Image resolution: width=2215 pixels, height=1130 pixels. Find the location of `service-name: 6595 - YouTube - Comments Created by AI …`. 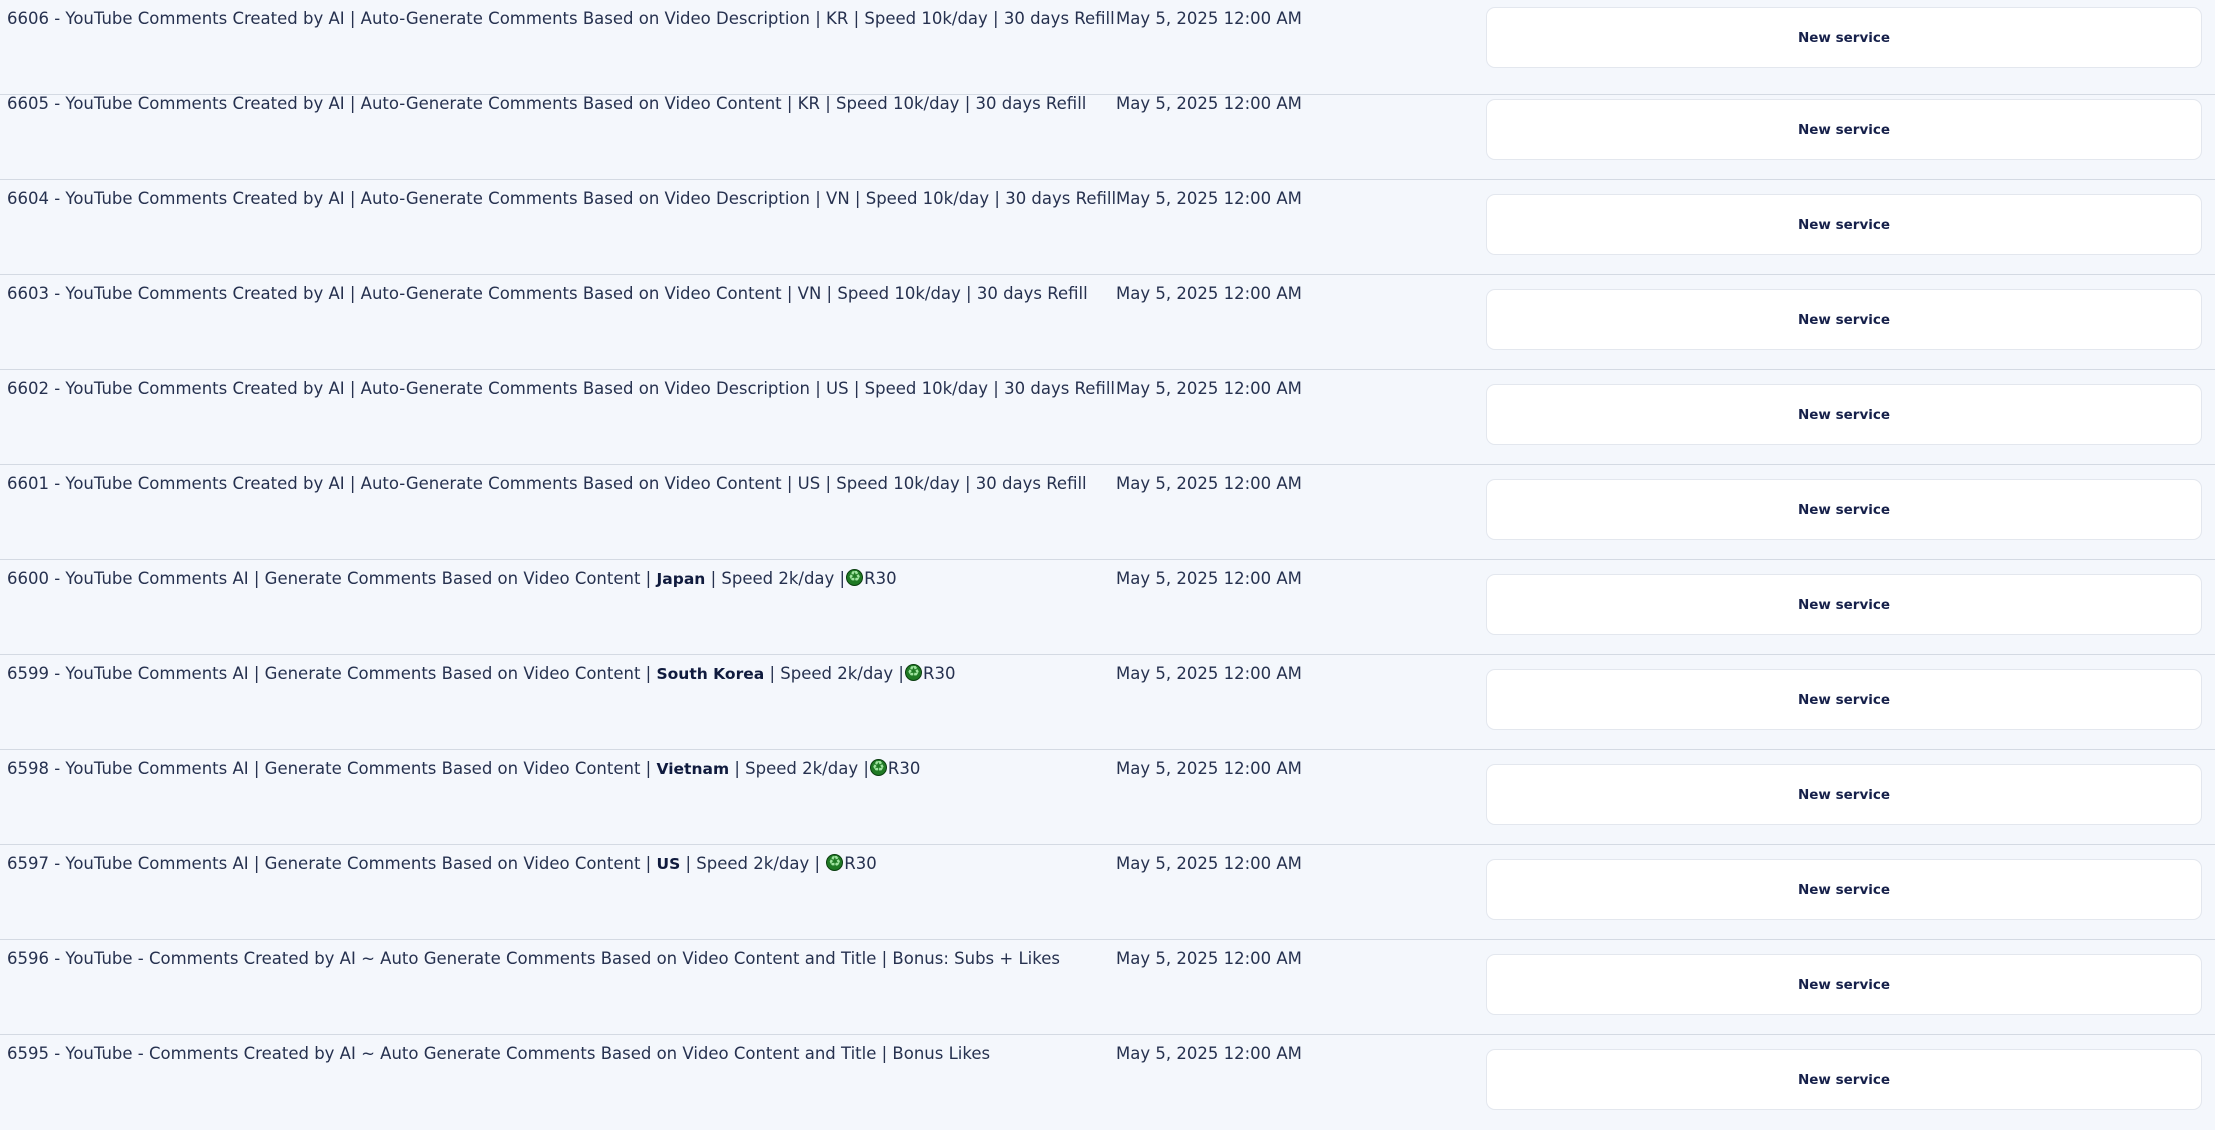

service-name: 6595 - YouTube - Comments Created by AI … is located at coordinates (499, 1053).